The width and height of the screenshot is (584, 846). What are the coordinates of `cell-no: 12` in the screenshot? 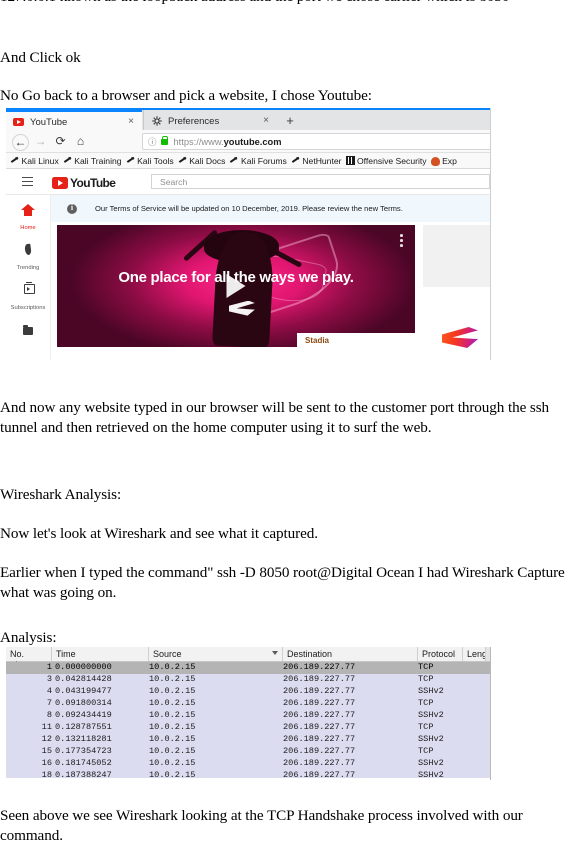 It's located at (46, 739).